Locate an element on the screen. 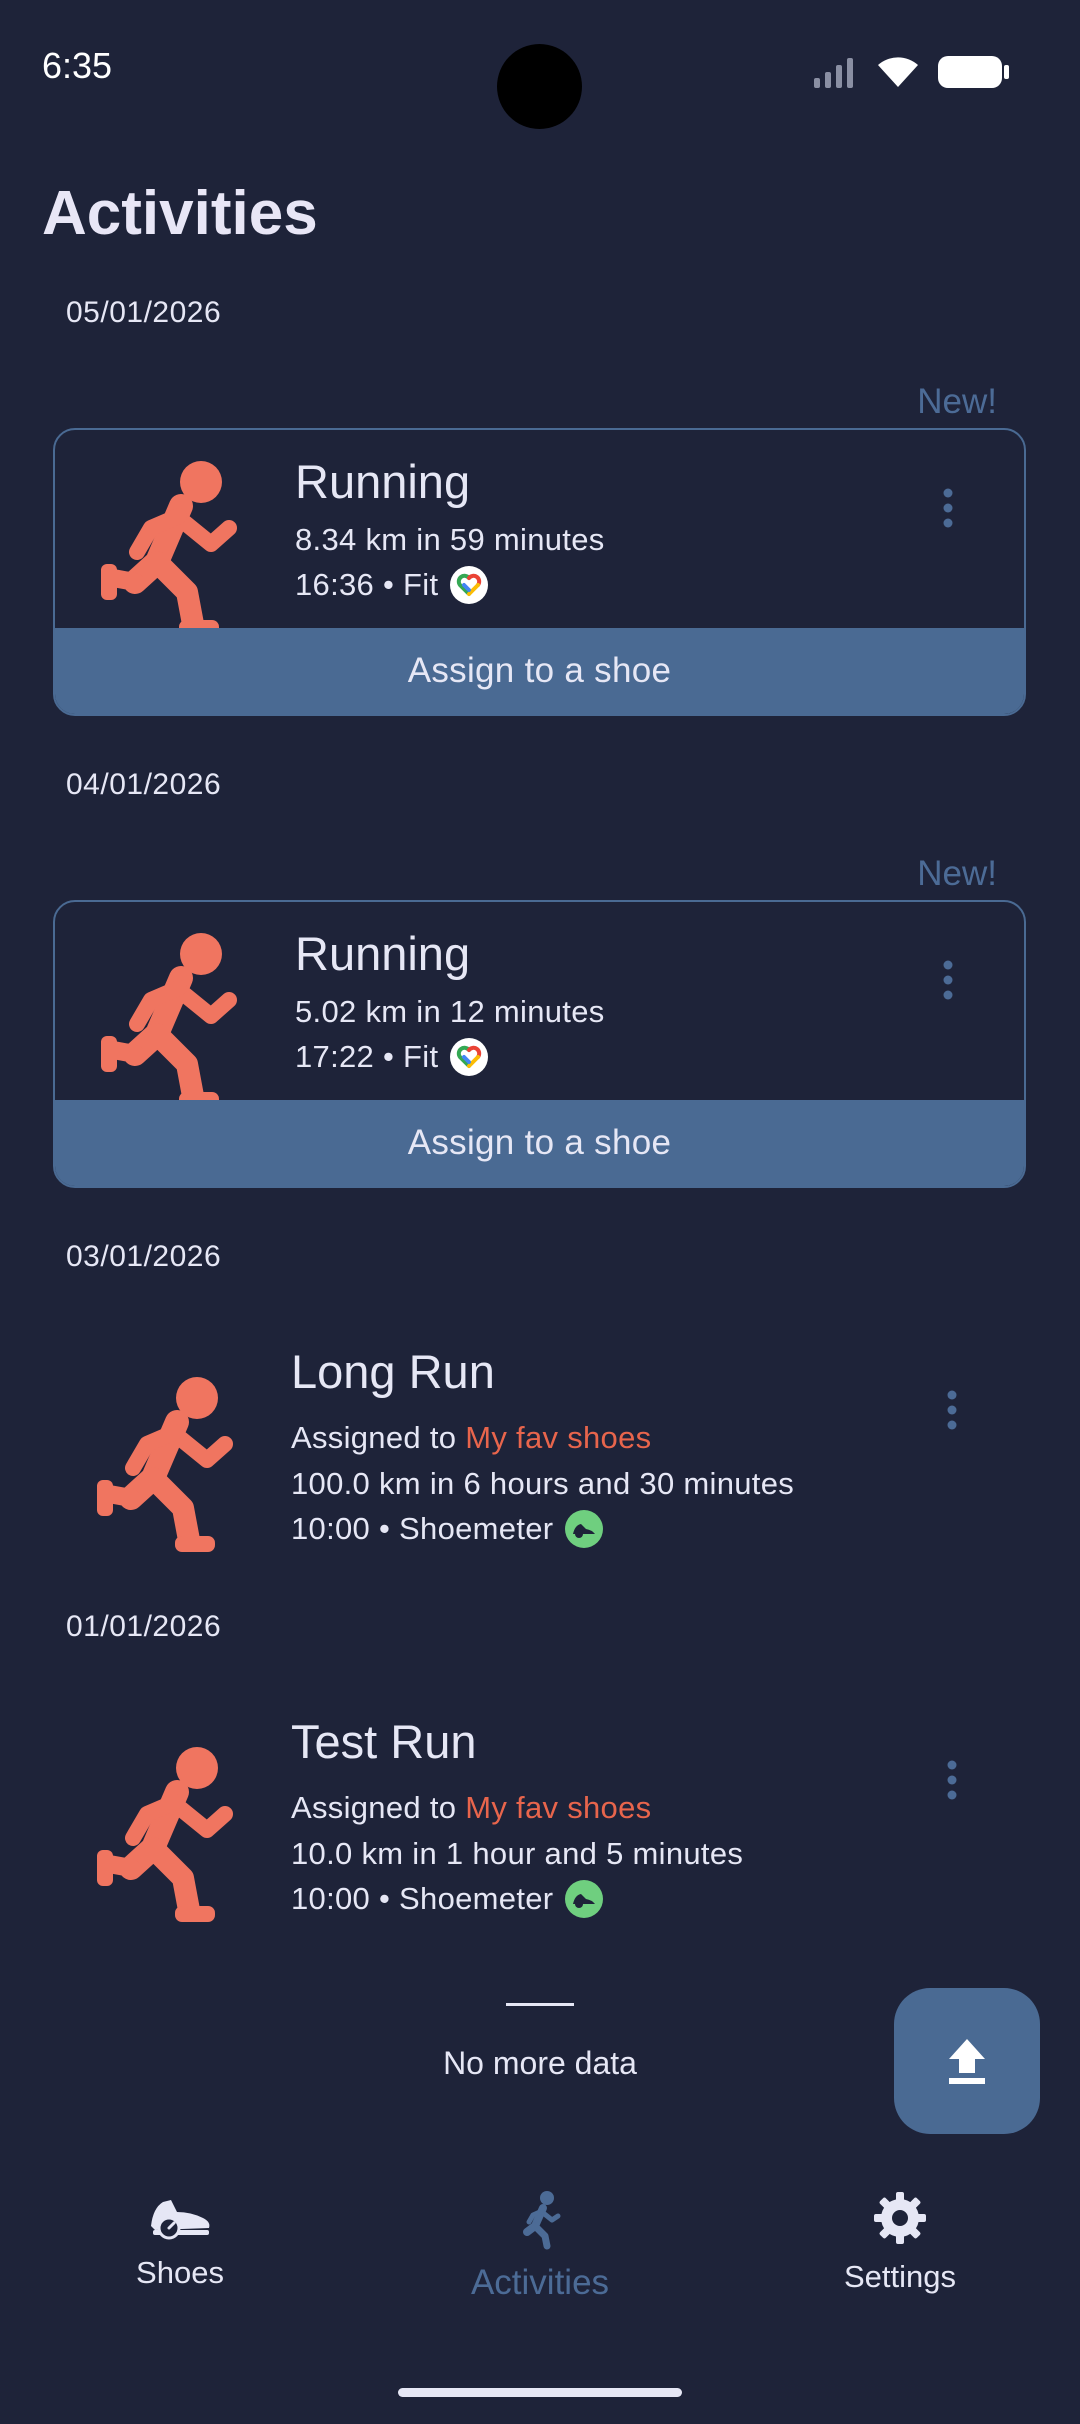 The width and height of the screenshot is (1080, 2424). battery-icon is located at coordinates (973, 72).